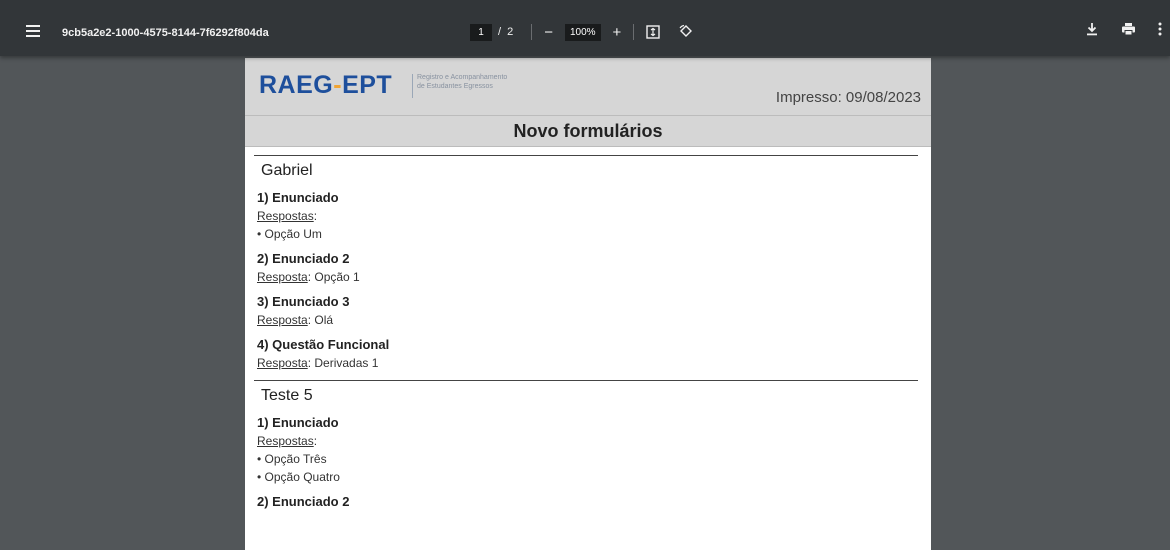 The height and width of the screenshot is (550, 1170). What do you see at coordinates (686, 32) in the screenshot?
I see `rotate-icon` at bounding box center [686, 32].